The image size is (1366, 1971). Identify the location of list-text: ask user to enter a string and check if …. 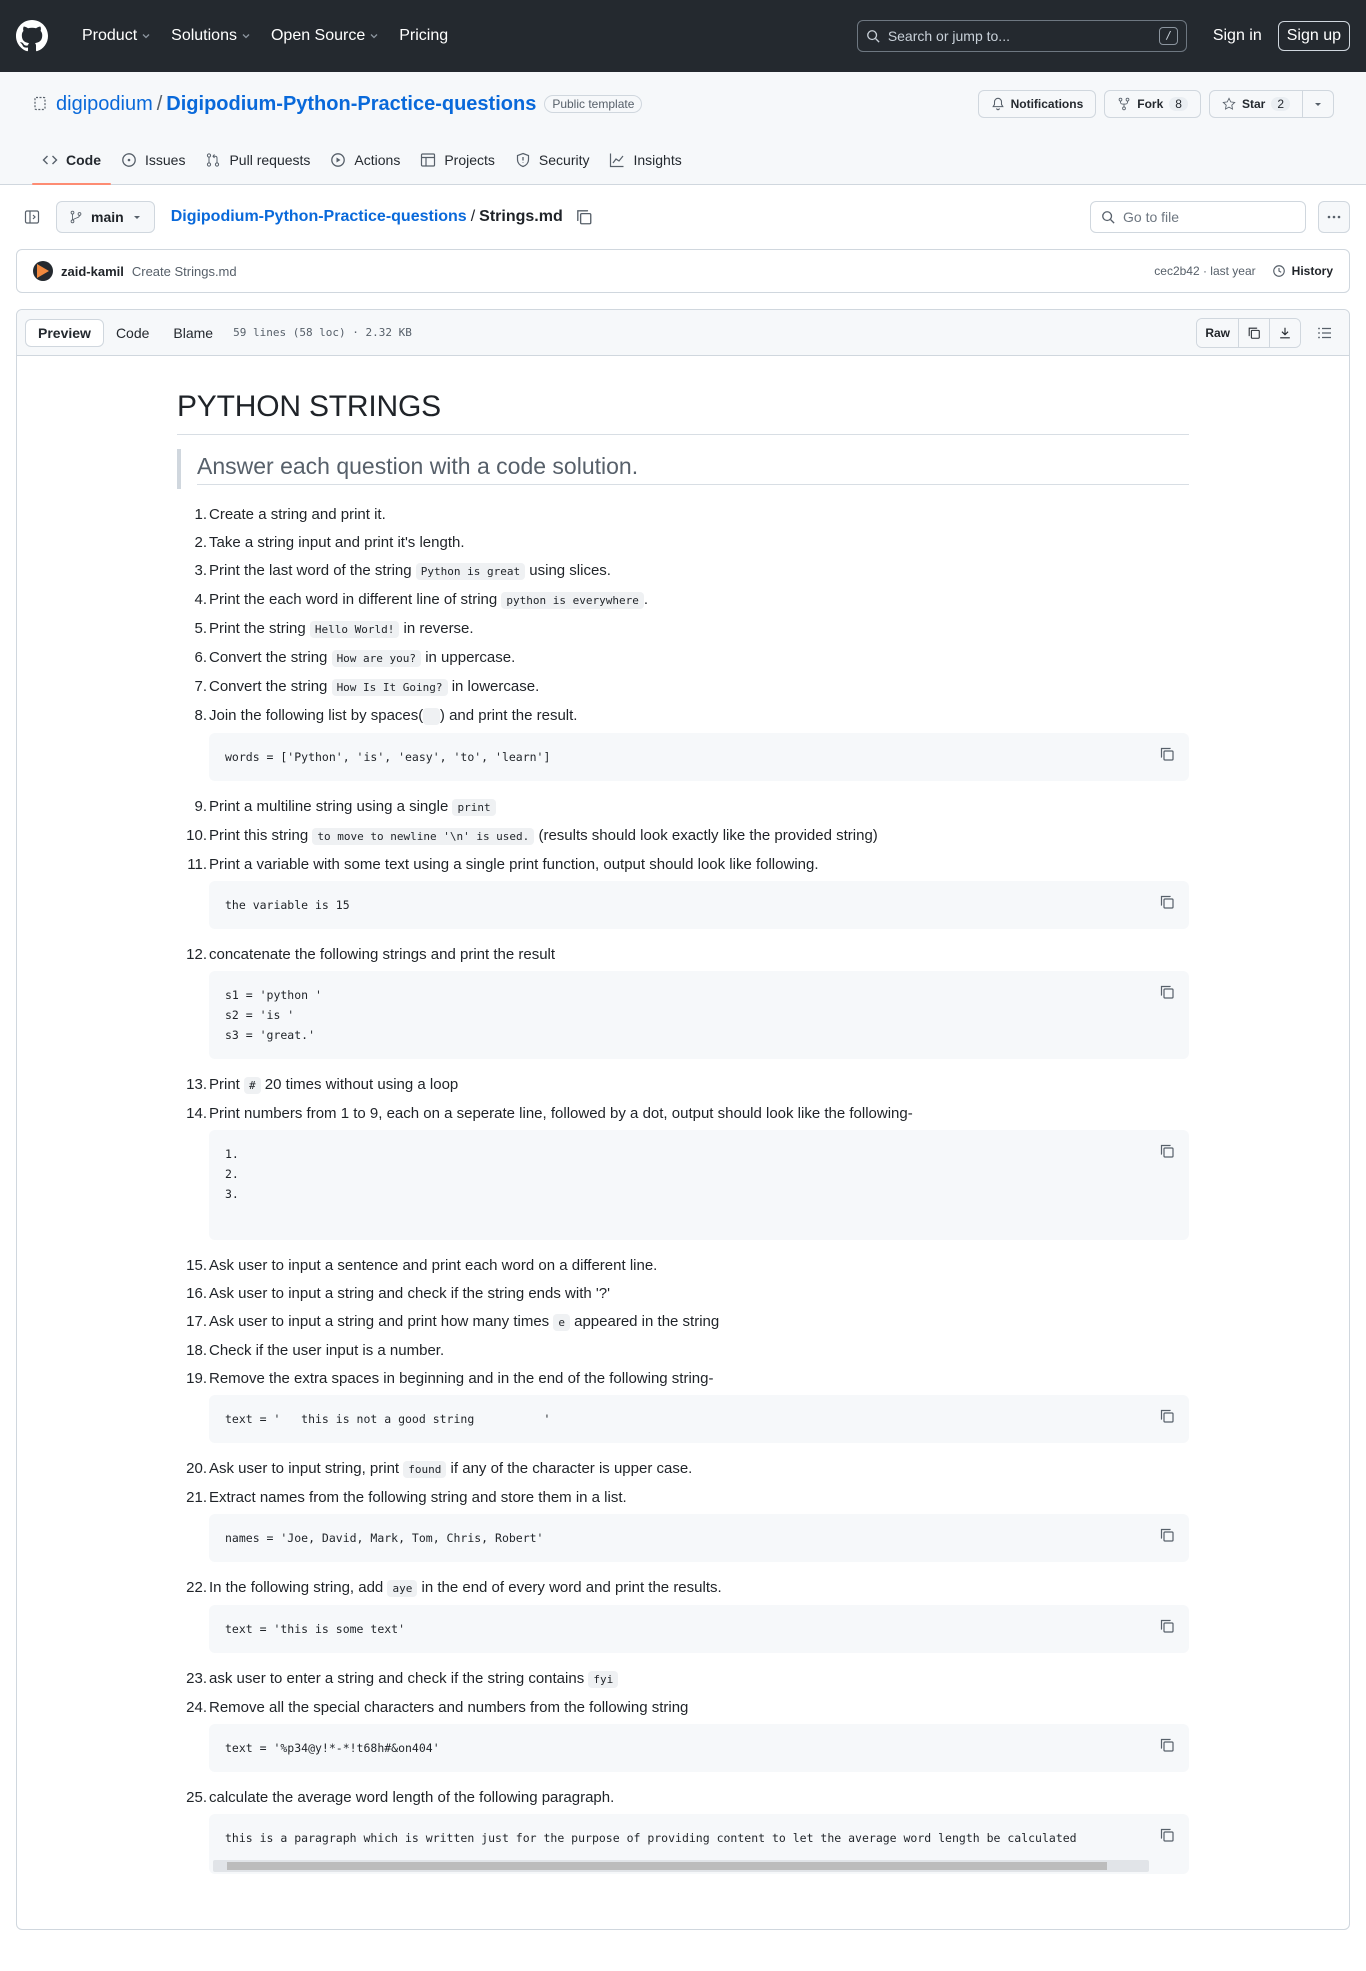
(399, 1678).